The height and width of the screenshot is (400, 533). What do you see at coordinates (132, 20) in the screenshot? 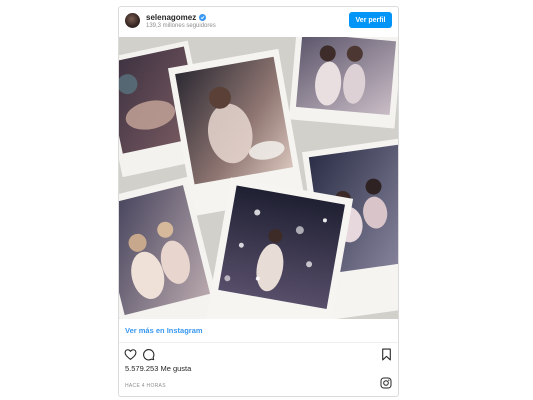
I see `avatar` at bounding box center [132, 20].